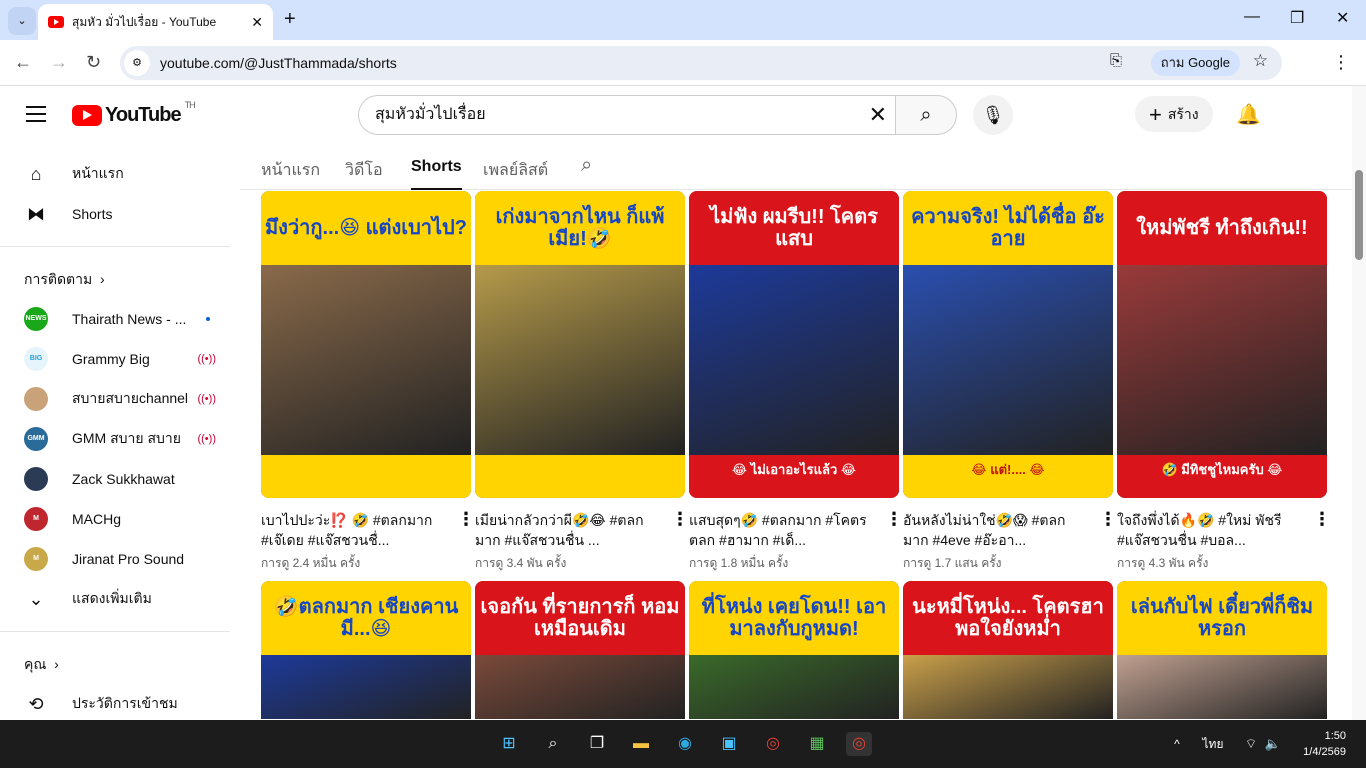 The height and width of the screenshot is (768, 1366). I want to click on short-thumbnail: เก่งมาจากไหน ก็แพ้เมีย!🤣, so click(580, 344).